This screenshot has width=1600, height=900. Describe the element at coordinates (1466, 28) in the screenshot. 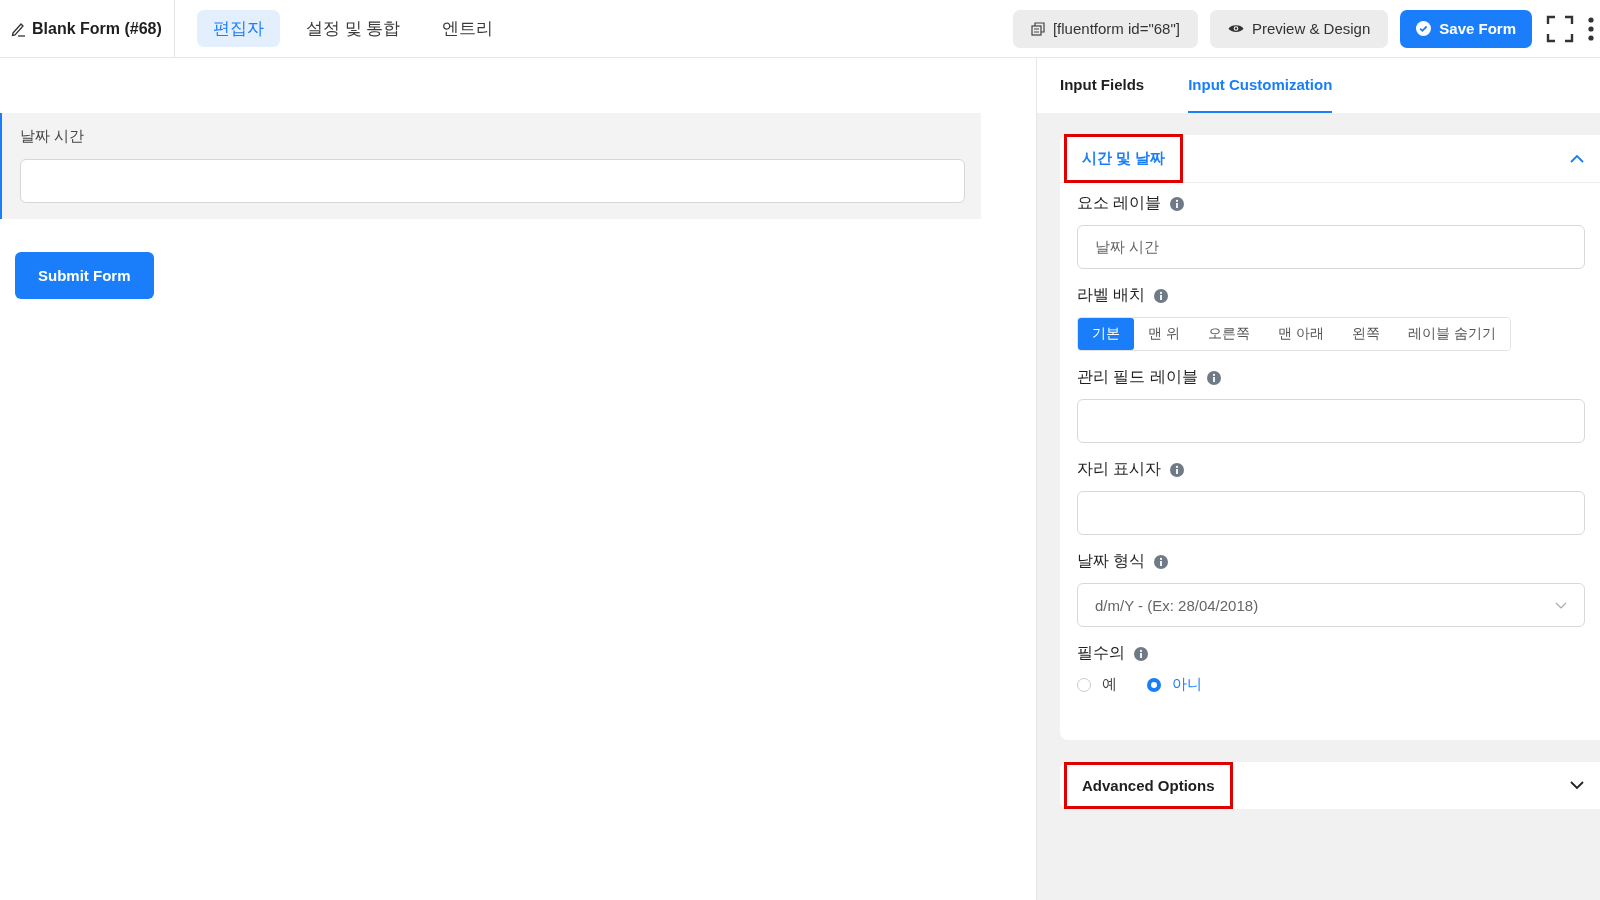

I see `save-form-button: Save Form` at that location.